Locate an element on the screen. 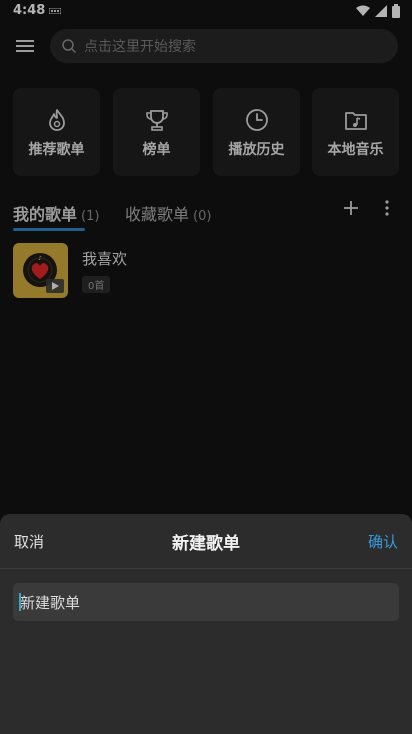 The image size is (412, 734). playlist-name-input is located at coordinates (206, 602).